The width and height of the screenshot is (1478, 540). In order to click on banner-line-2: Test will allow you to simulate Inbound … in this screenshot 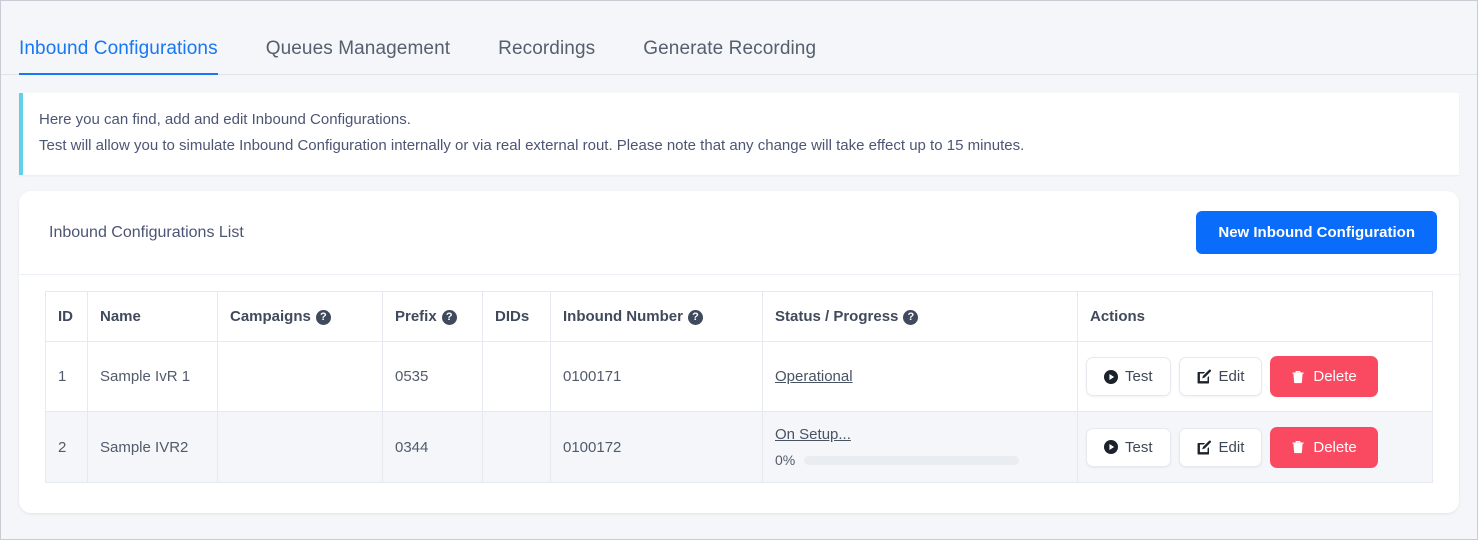, I will do `click(532, 145)`.